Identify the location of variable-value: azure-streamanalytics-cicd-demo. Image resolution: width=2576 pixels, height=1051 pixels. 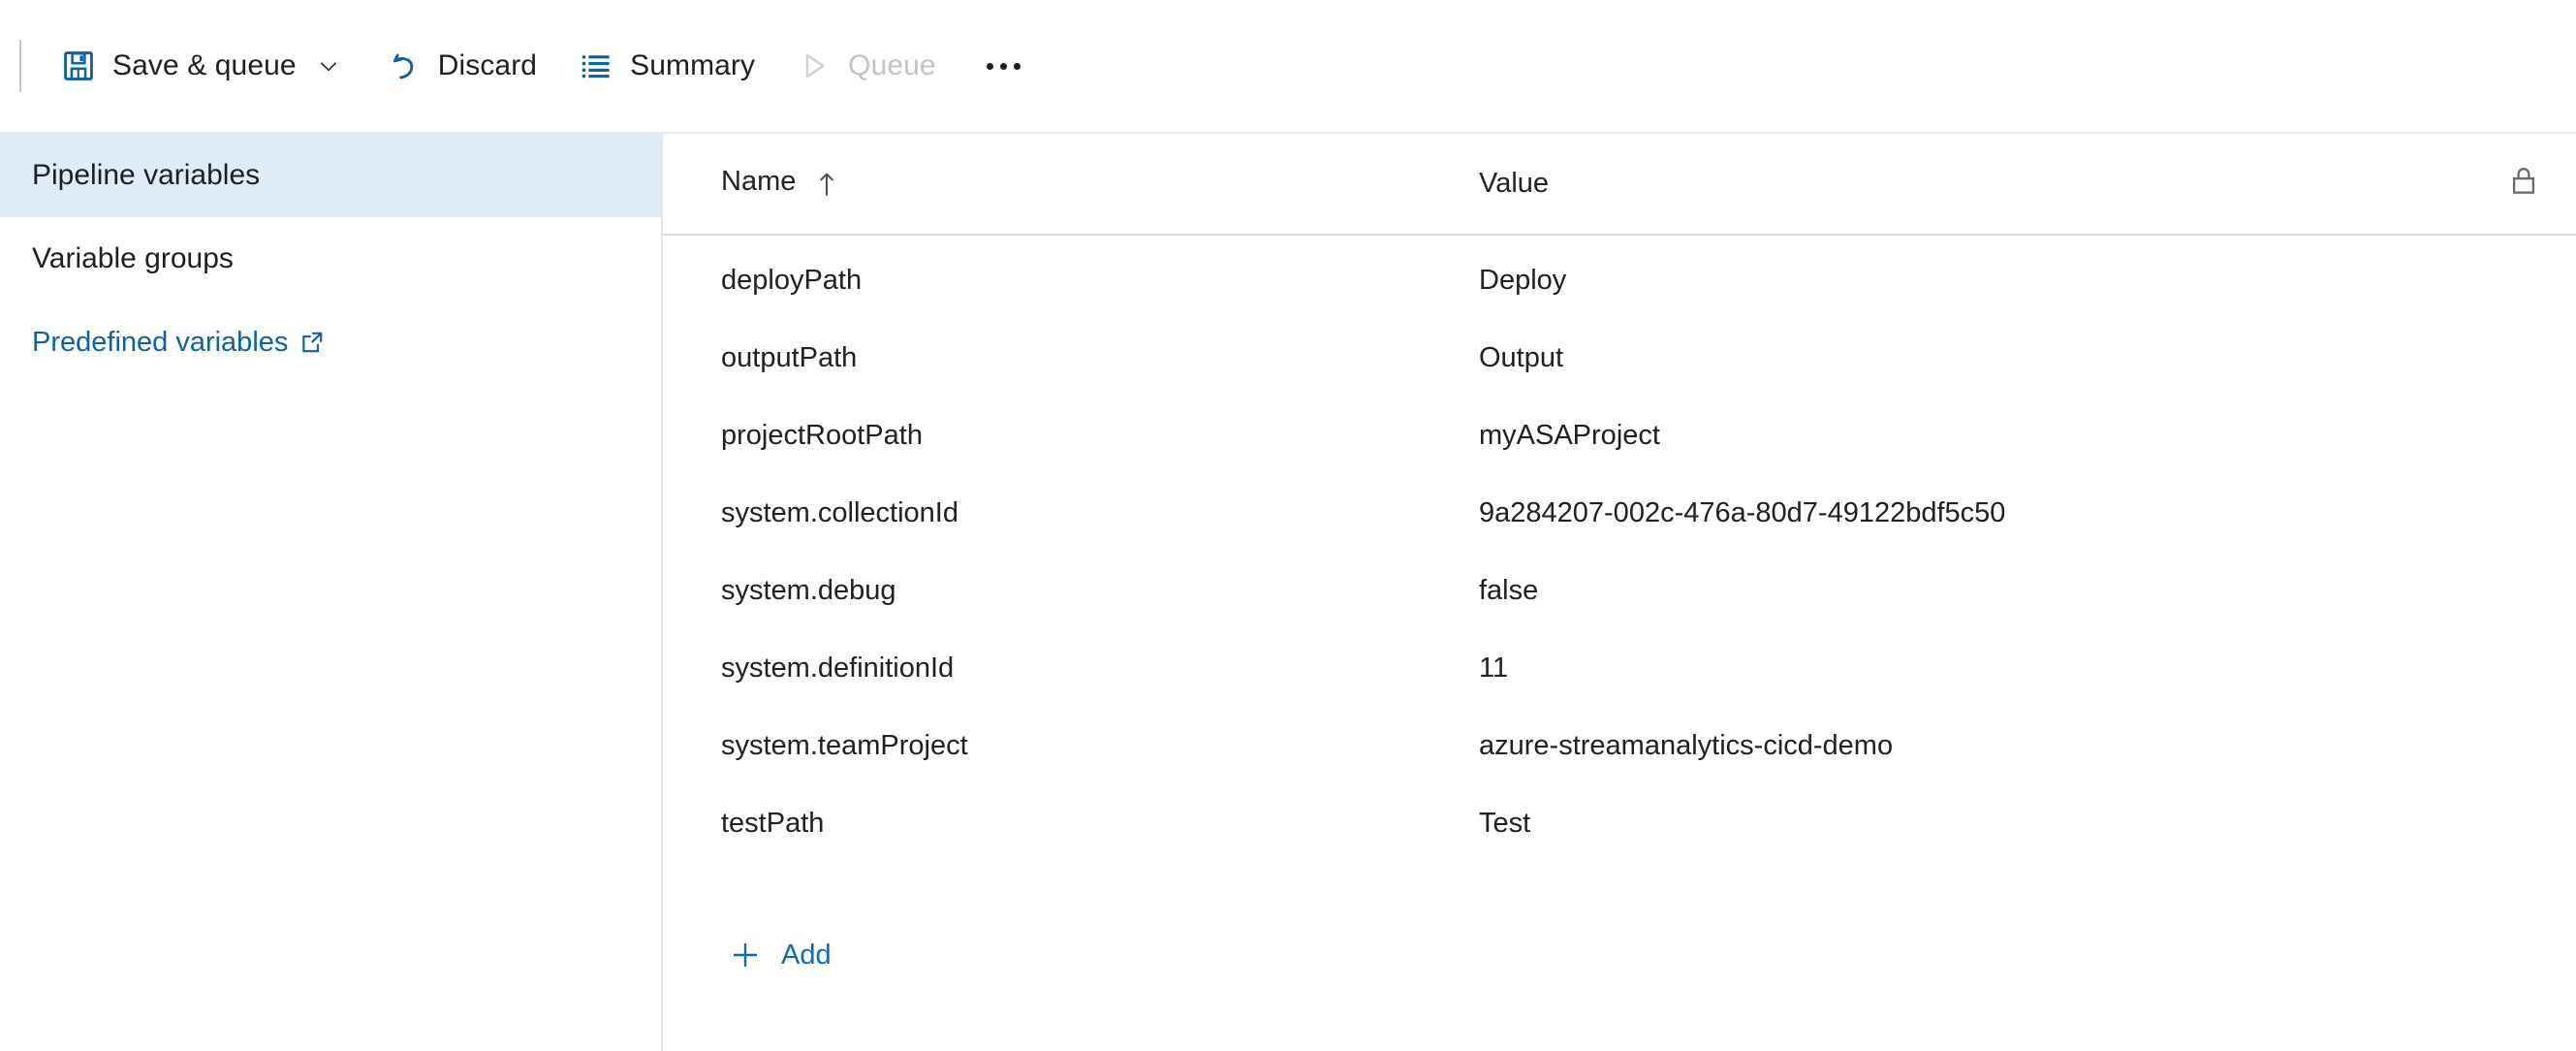
(1686, 746).